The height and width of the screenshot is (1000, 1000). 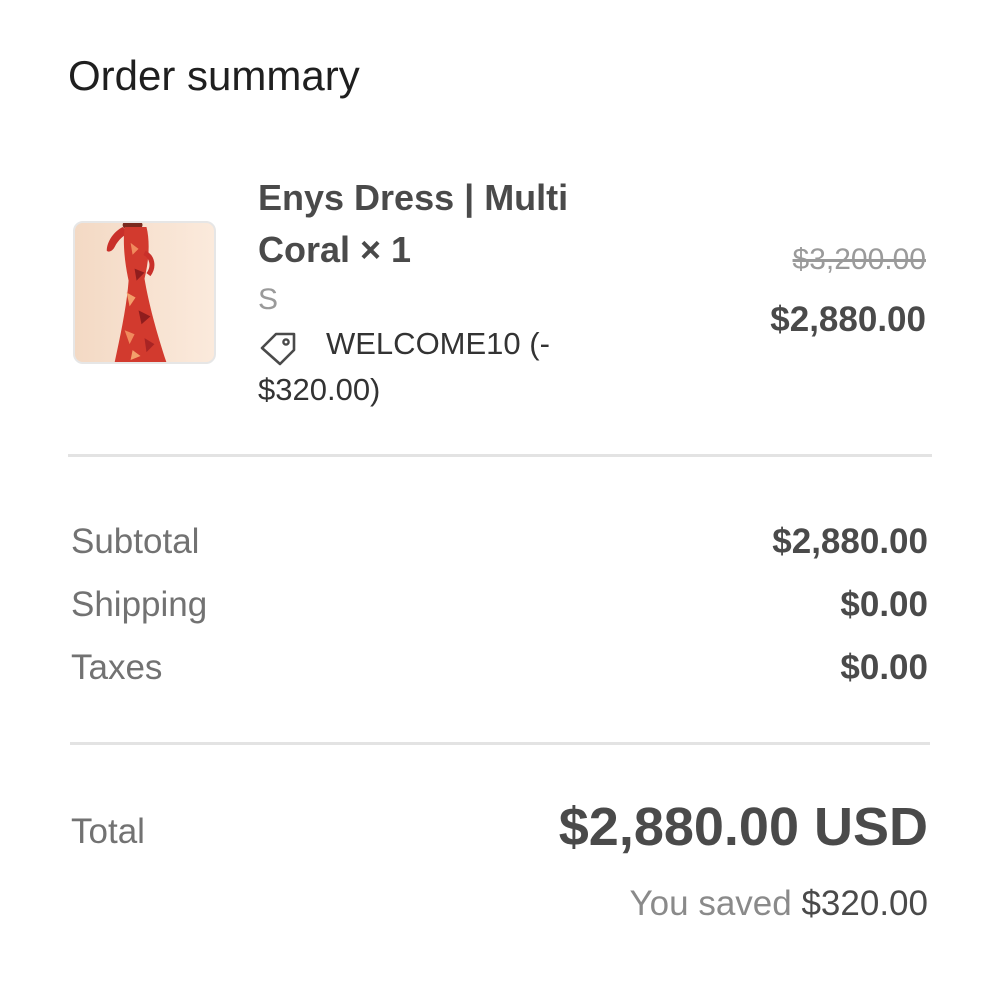 What do you see at coordinates (117, 667) in the screenshot?
I see `taxes-label: Taxes` at bounding box center [117, 667].